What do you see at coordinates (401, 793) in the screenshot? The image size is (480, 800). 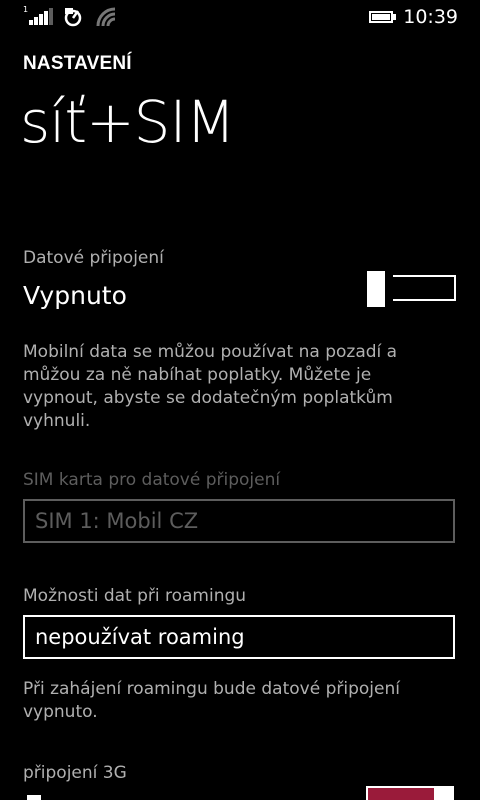 I see `toggle-track` at bounding box center [401, 793].